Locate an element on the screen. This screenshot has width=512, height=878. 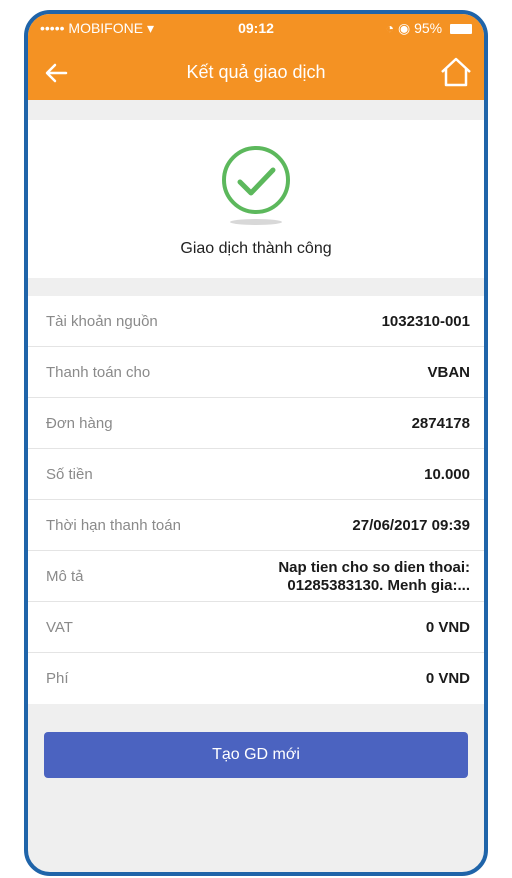
status-right: ◔ ◉ 95% is located at coordinates (429, 28).